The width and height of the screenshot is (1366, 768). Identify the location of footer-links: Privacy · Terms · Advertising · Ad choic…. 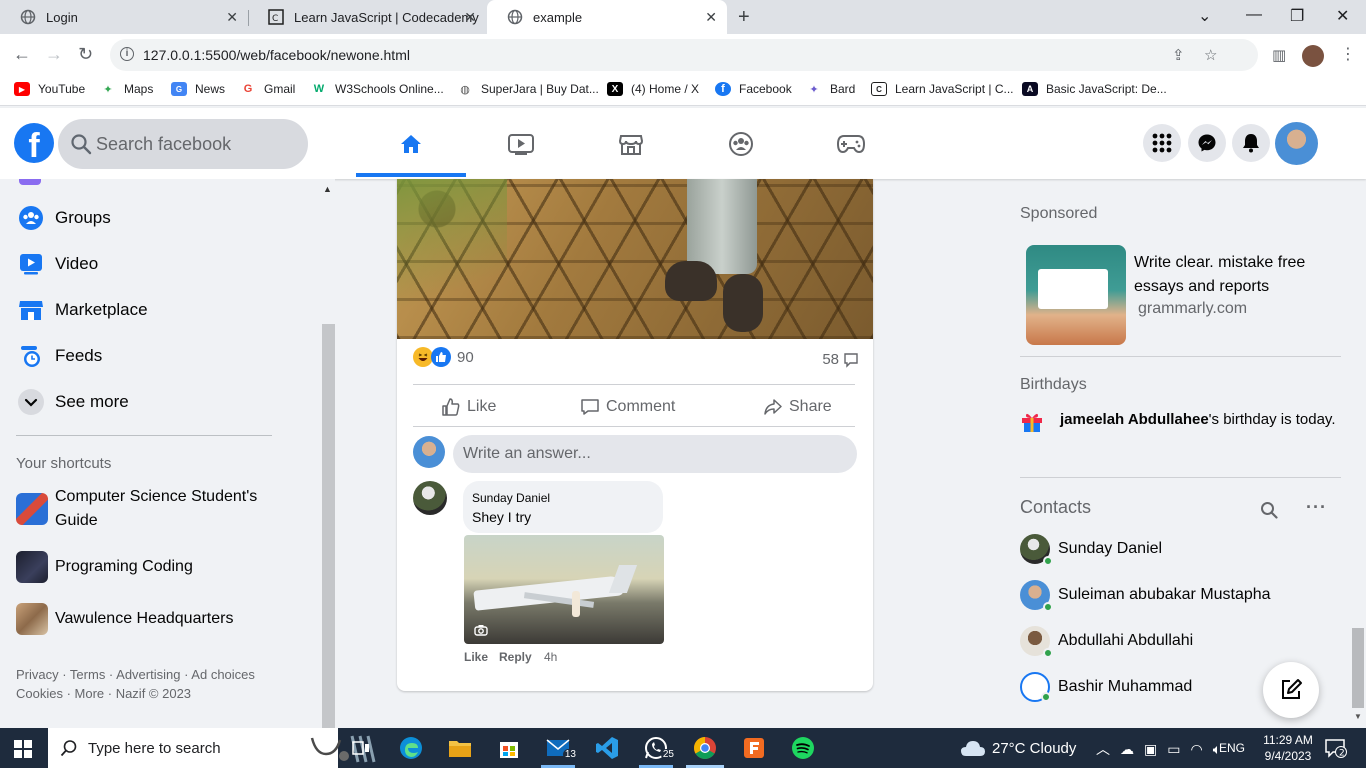
(135, 684).